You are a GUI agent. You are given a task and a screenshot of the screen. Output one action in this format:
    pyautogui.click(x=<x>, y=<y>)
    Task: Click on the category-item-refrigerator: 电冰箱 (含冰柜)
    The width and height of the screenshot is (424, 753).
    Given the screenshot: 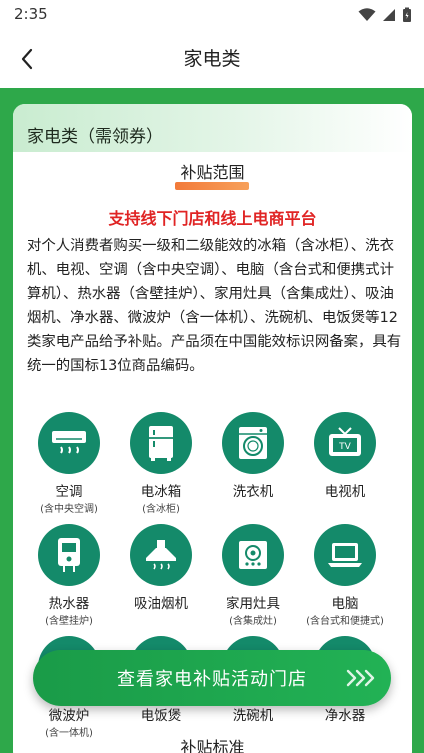 What is the action you would take?
    pyautogui.click(x=162, y=466)
    